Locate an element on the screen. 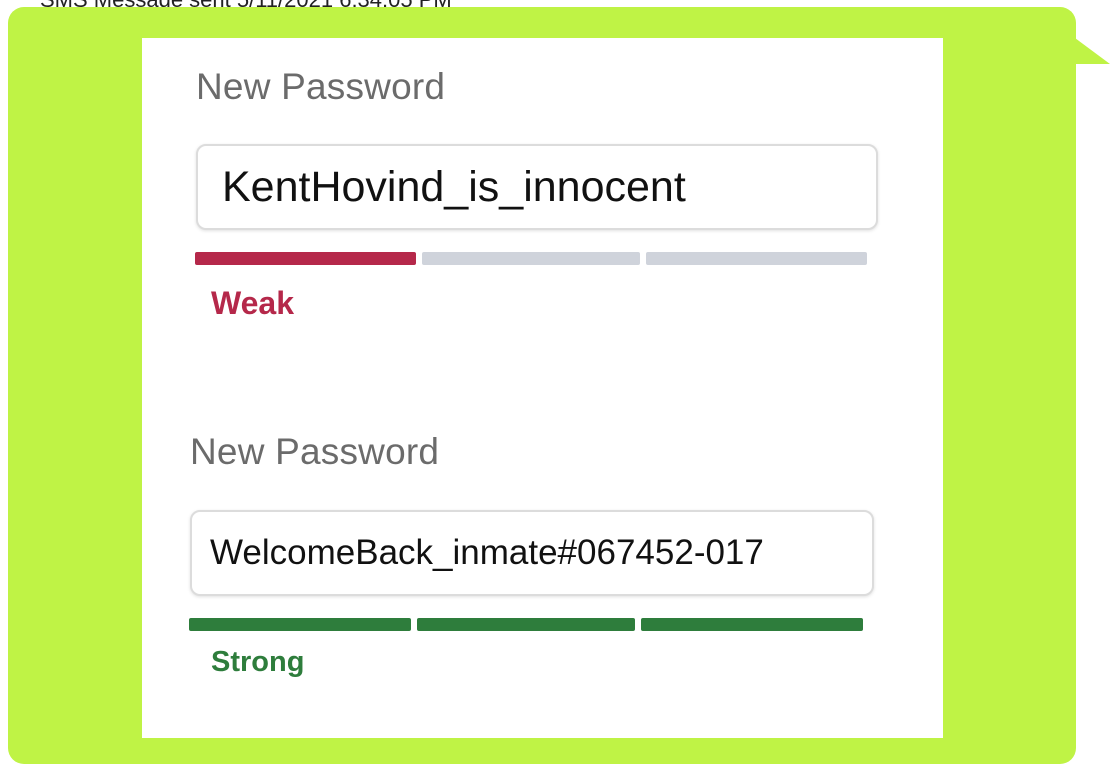 Image resolution: width=1115 pixels, height=765 pixels. strength-label-weak: Weak is located at coordinates (253, 303).